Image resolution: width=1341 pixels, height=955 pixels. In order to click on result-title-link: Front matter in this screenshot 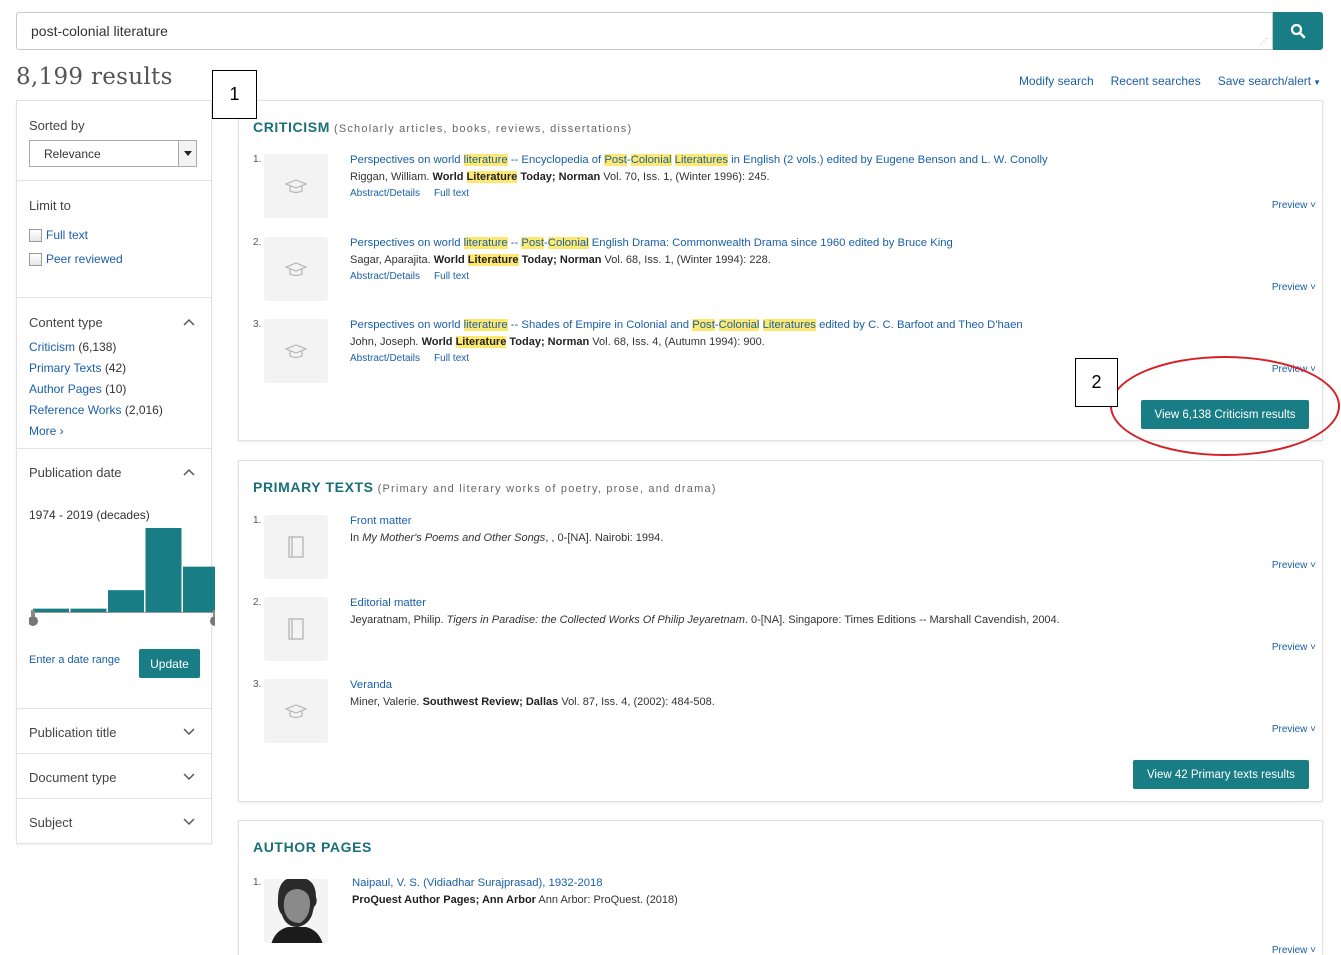, I will do `click(381, 521)`.